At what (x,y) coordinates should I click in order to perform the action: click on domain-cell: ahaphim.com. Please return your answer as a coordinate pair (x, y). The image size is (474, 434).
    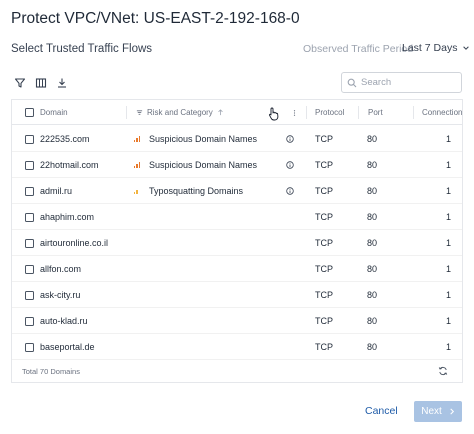
    Looking at the image, I should click on (67, 217).